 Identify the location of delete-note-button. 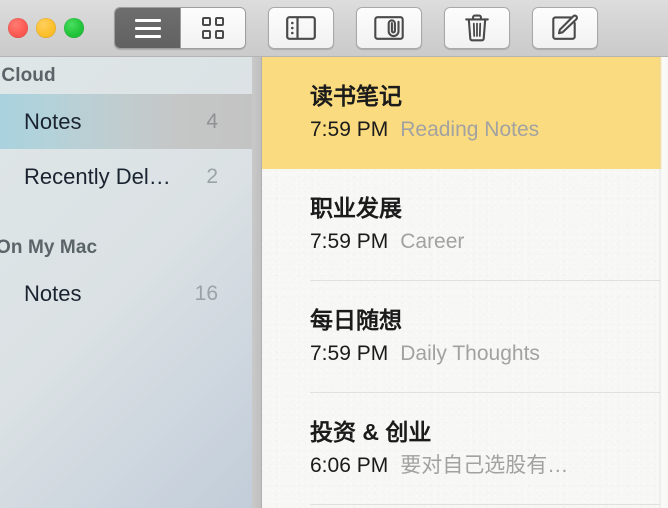
(477, 28).